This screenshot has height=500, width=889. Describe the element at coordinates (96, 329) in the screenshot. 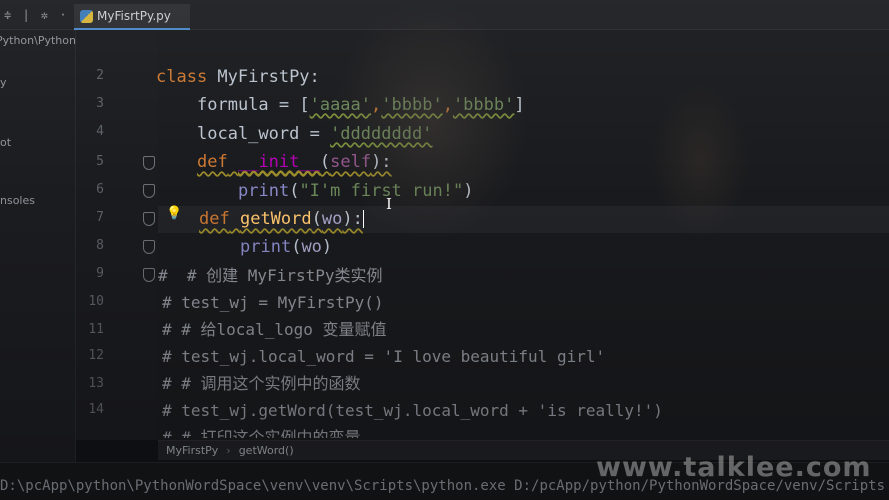

I see `line-number: 11` at that location.